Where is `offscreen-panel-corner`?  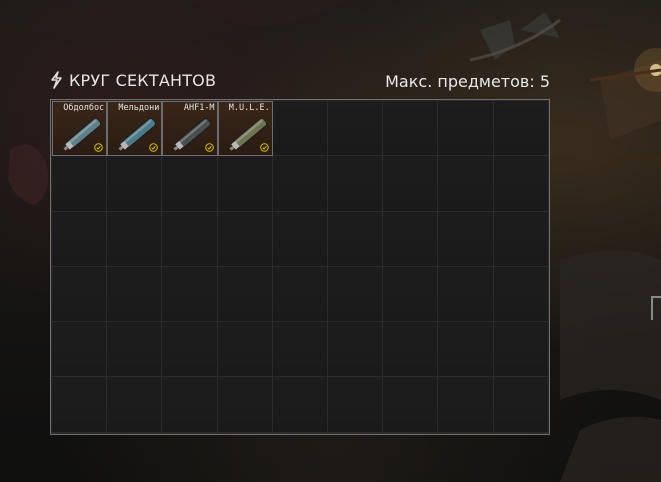 offscreen-panel-corner is located at coordinates (656, 308).